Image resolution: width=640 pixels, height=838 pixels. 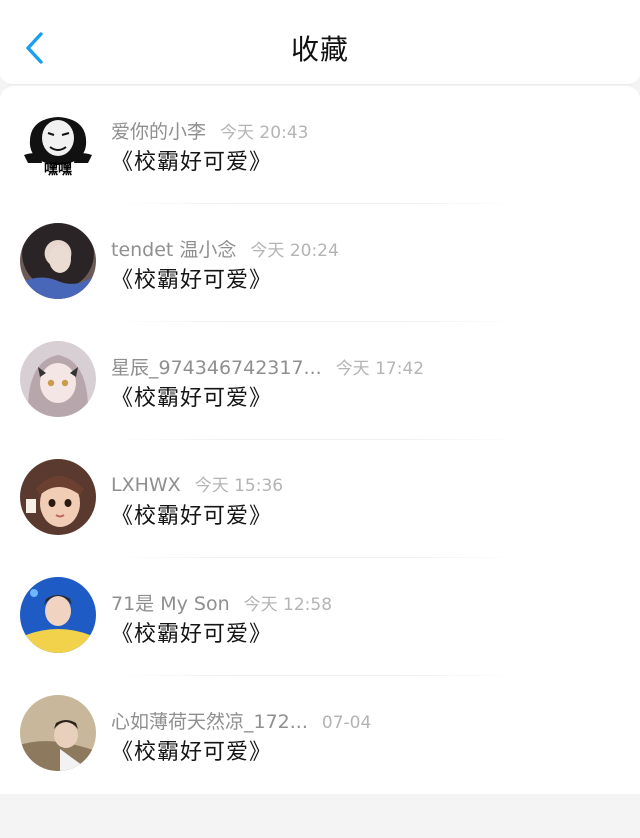 I want to click on list-item: 星辰_974346742317... 今天 17:42 《校霸好可爱》, so click(x=320, y=381).